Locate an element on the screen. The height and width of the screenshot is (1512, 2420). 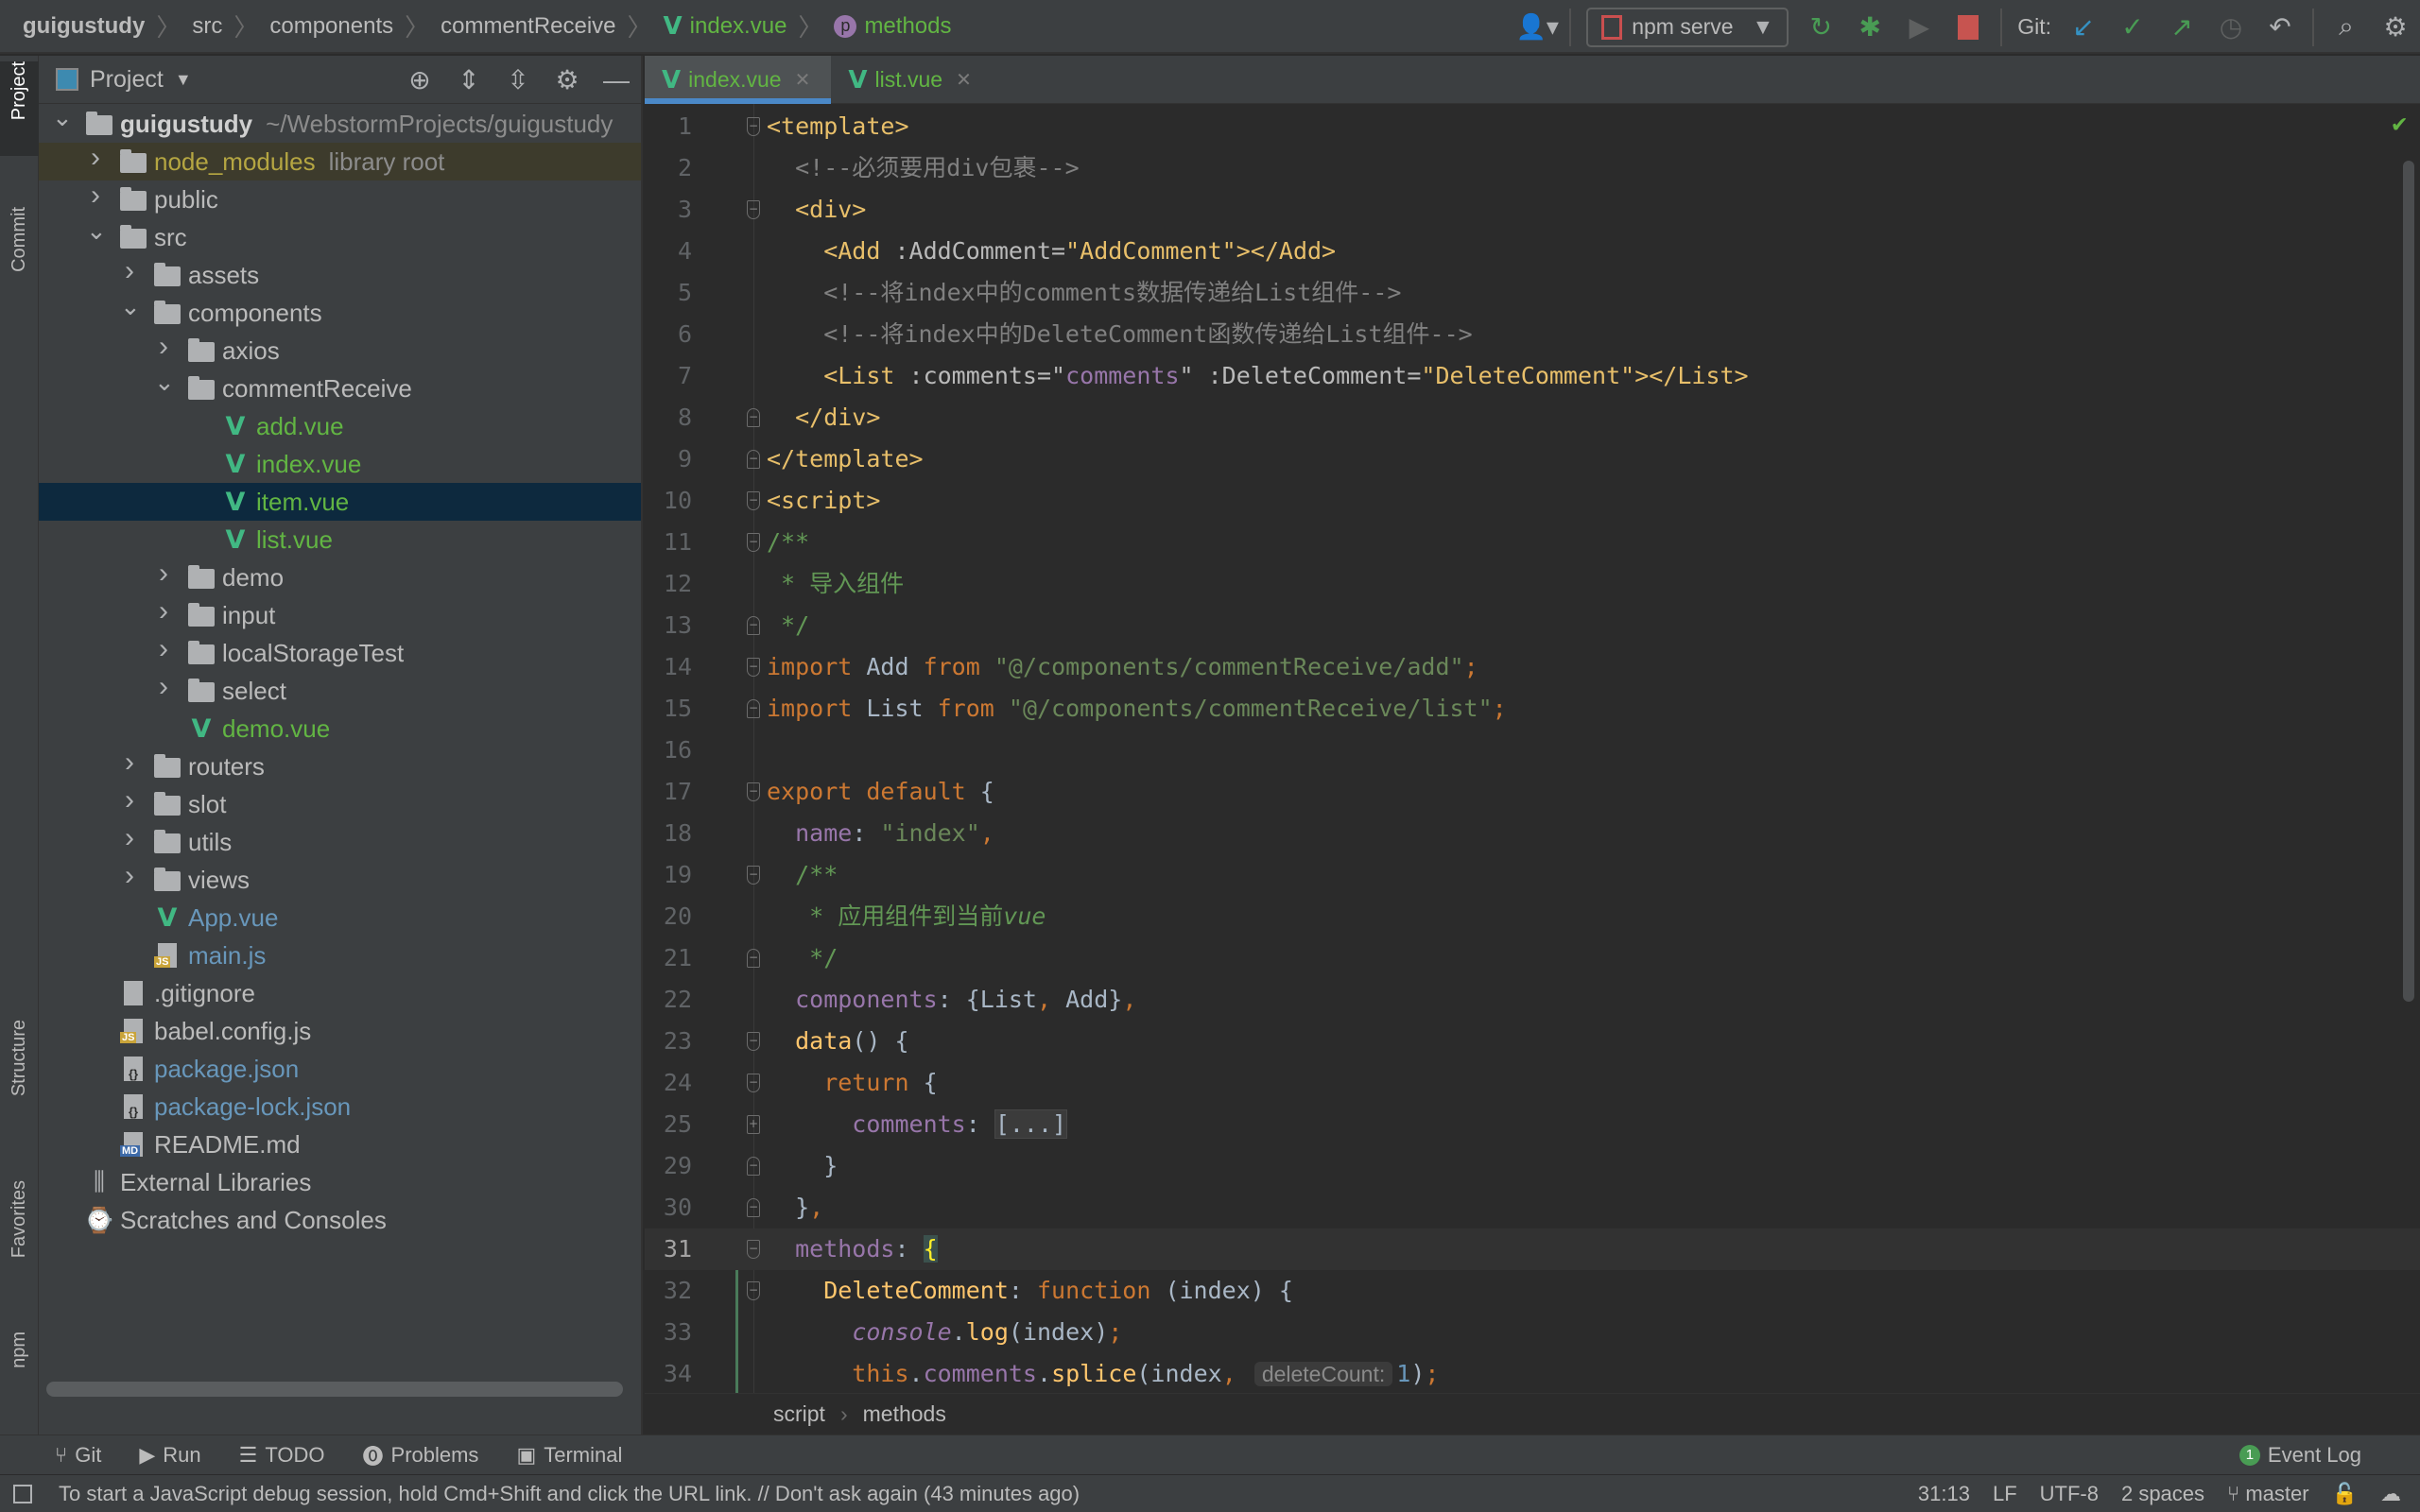
breadcrumb-item: src is located at coordinates (207, 26).